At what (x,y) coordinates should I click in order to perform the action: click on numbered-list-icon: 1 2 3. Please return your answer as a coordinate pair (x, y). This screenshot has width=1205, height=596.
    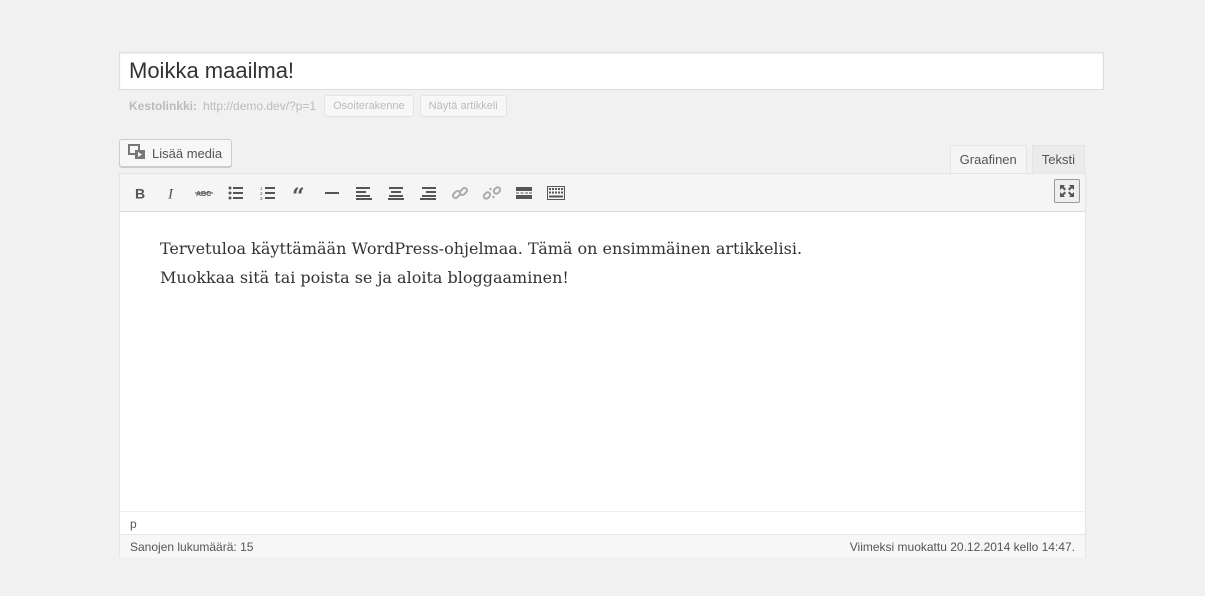
    Looking at the image, I should click on (268, 193).